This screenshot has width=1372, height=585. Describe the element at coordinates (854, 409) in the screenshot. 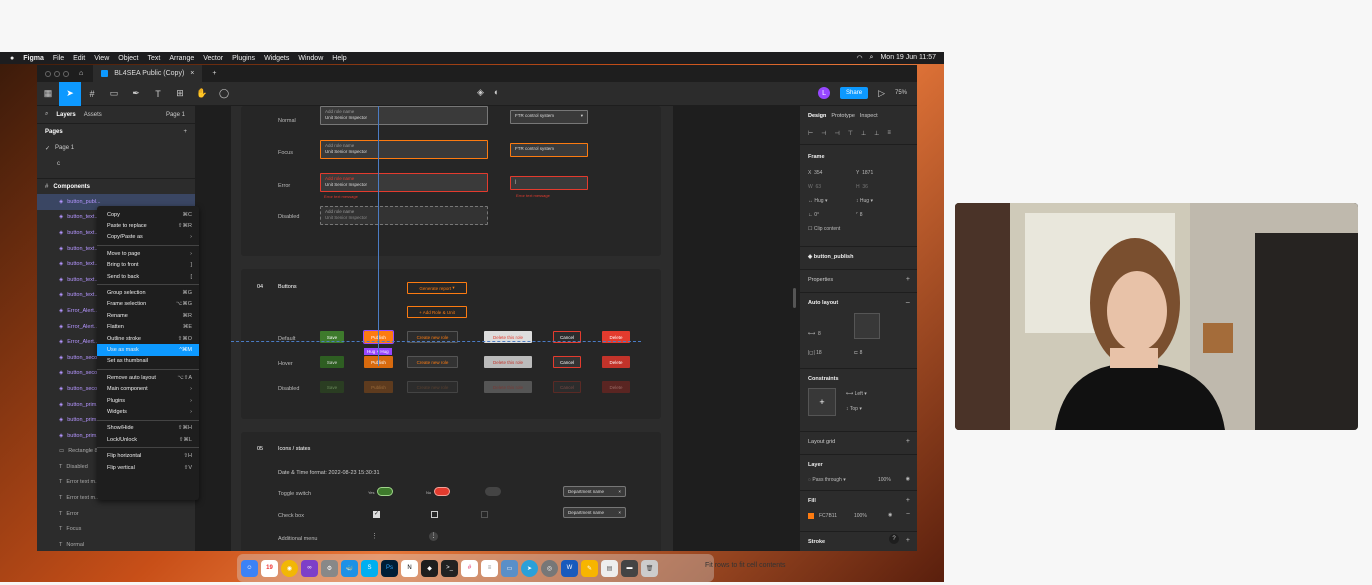

I see `vertical-constraint: ↕ Top ▾` at that location.